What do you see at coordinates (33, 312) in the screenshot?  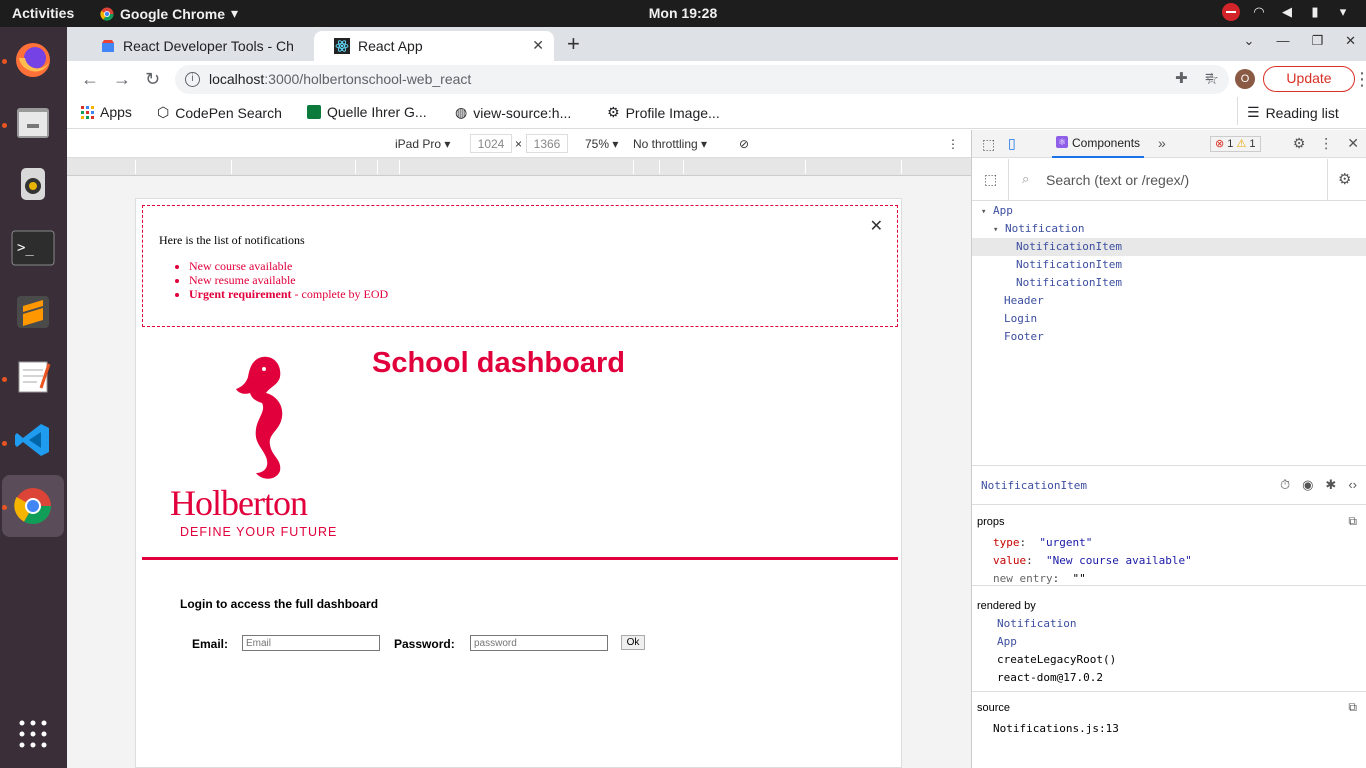 I see `sublime-text-icon` at bounding box center [33, 312].